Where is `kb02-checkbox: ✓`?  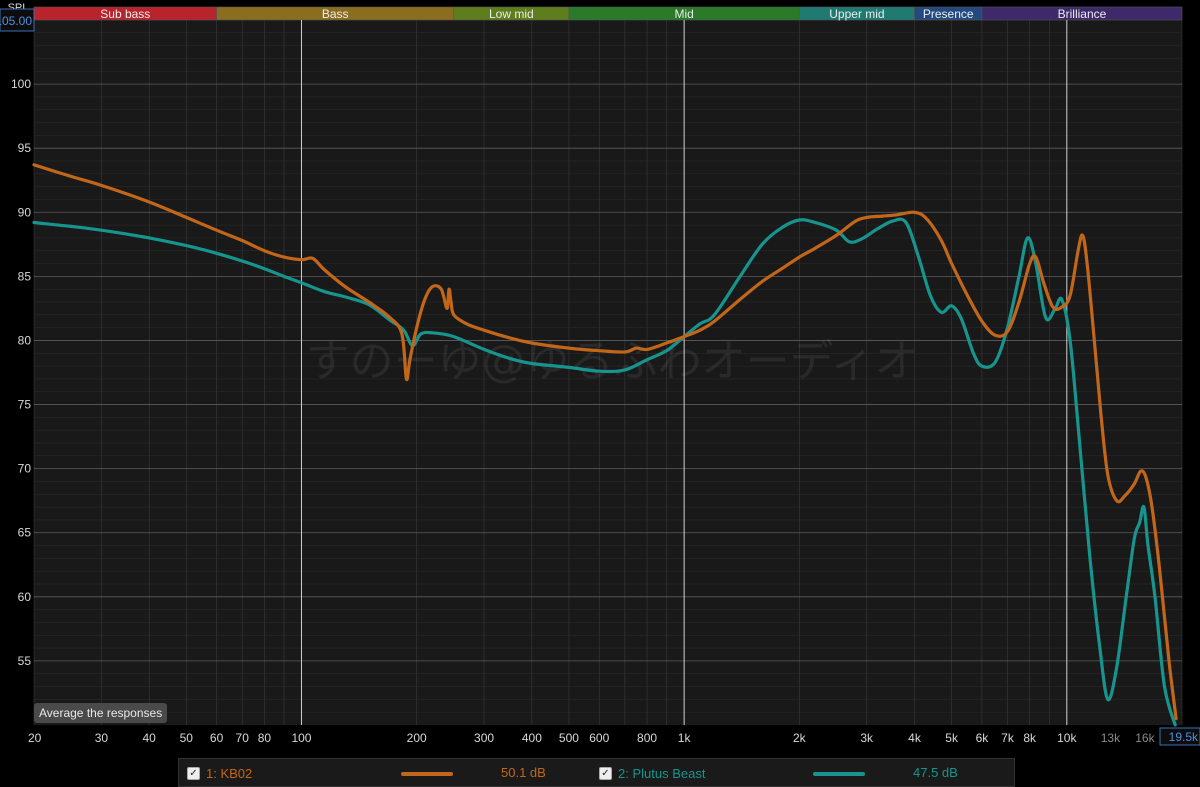
kb02-checkbox: ✓ is located at coordinates (193, 773).